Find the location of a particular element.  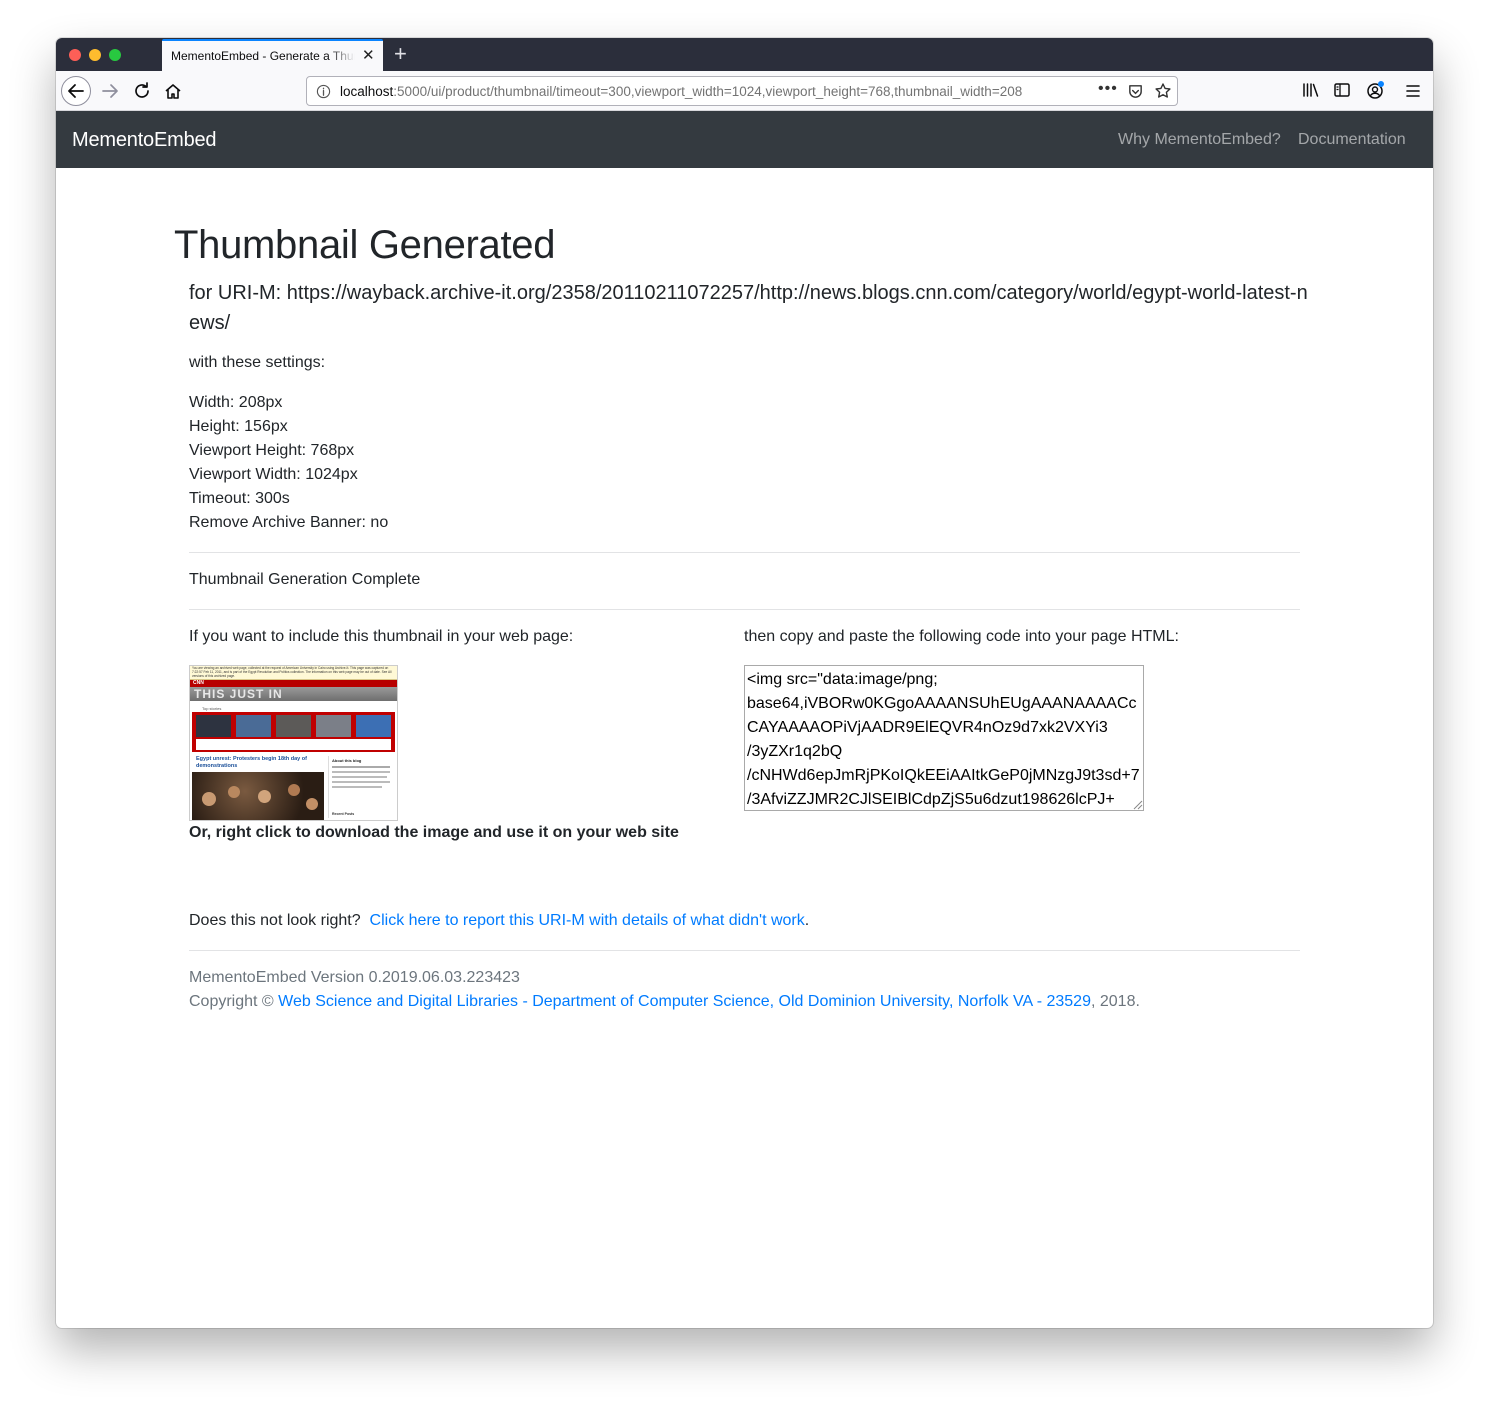

setting-viewport-height: Viewport Height: 768px is located at coordinates (272, 450).